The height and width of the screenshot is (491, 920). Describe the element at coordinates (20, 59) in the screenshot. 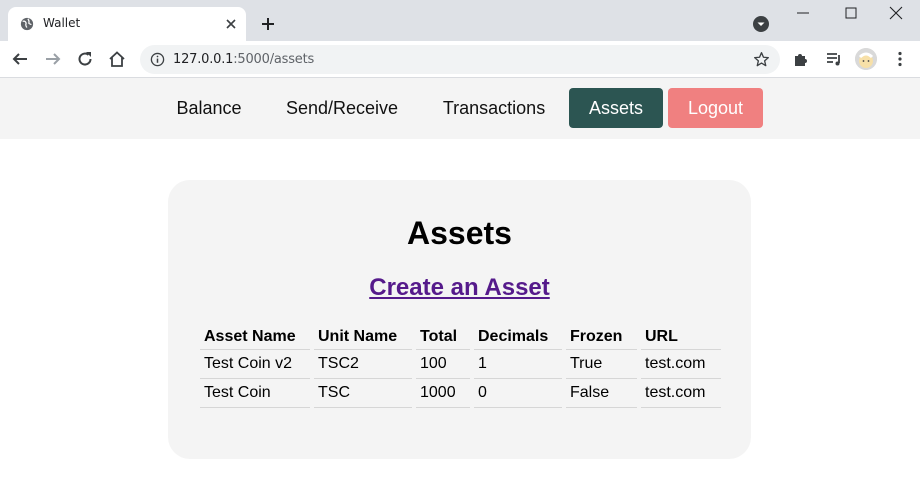

I see `arrow-left-icon` at that location.